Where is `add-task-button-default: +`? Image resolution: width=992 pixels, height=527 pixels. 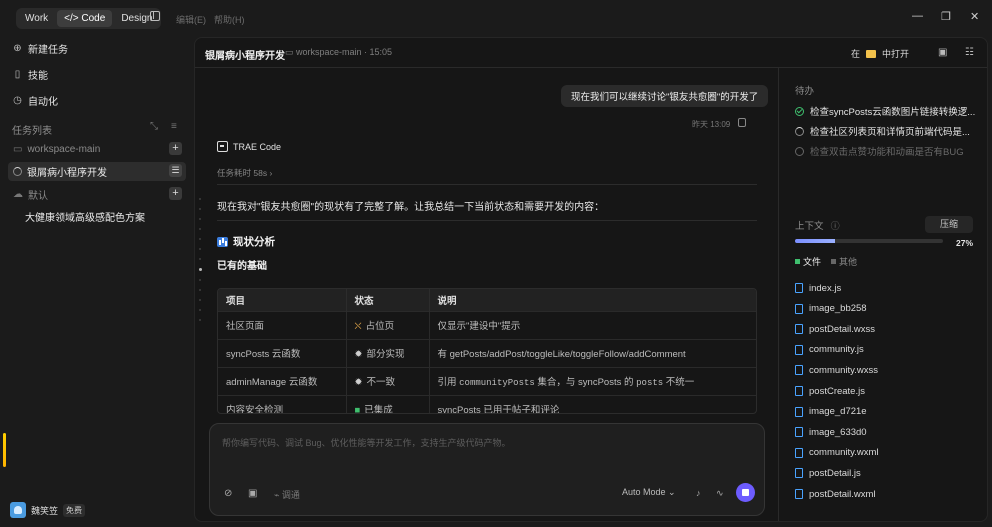 add-task-button-default: + is located at coordinates (175, 193).